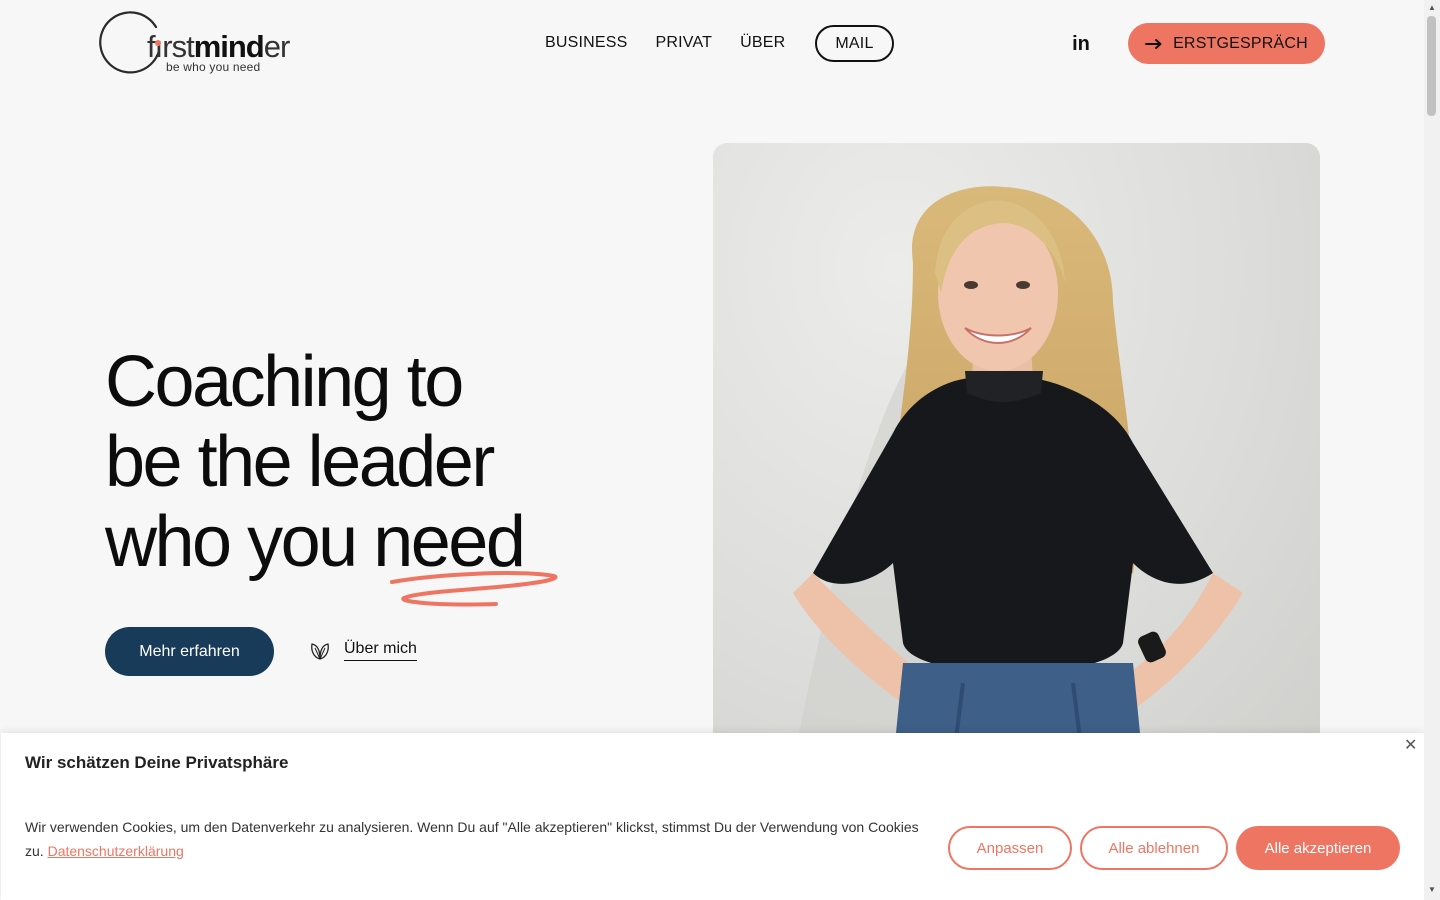 The height and width of the screenshot is (900, 1440). What do you see at coordinates (474, 589) in the screenshot?
I see `underline-scribble` at bounding box center [474, 589].